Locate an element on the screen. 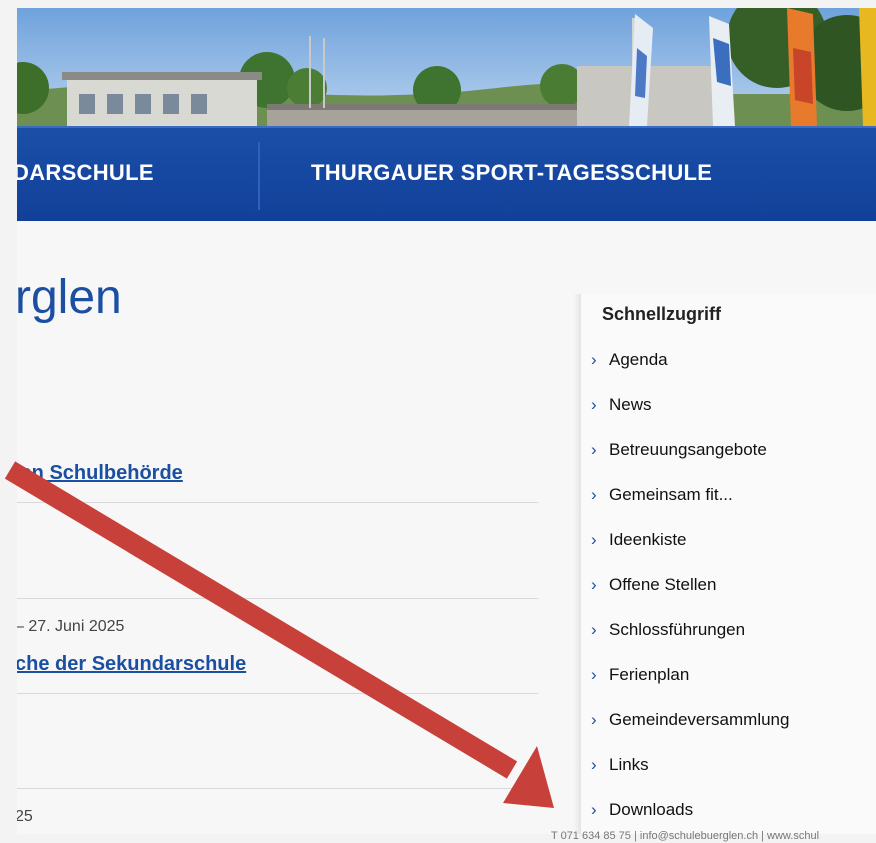  quick-link-downloads: › Downloads is located at coordinates (690, 817).